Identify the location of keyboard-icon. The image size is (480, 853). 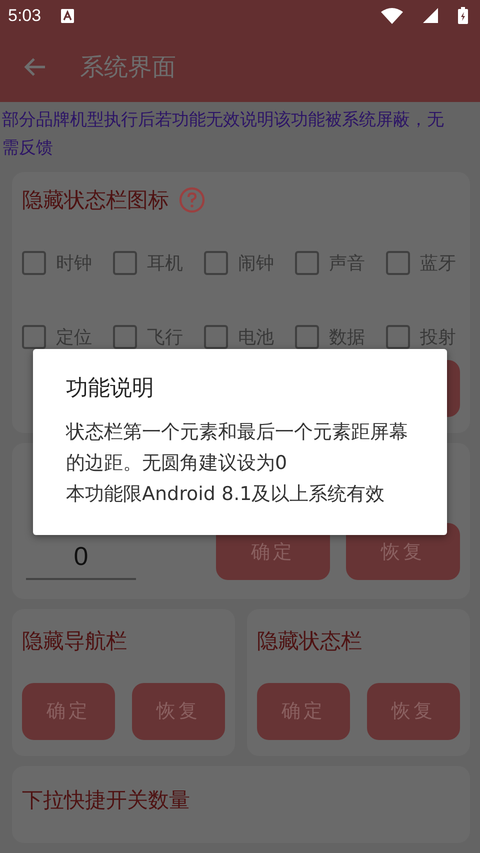
(67, 15).